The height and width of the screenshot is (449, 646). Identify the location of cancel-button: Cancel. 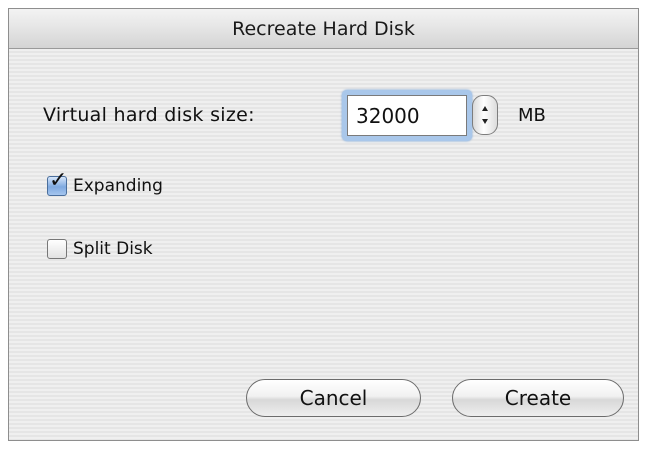
(333, 398).